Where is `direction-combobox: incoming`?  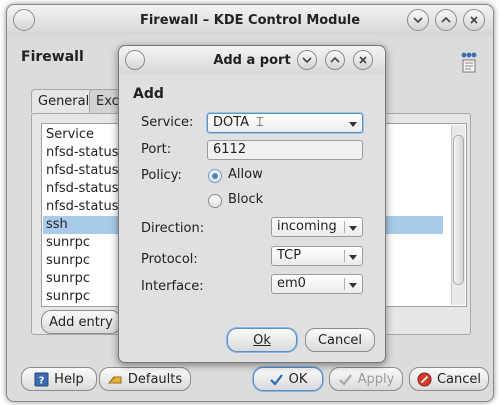 direction-combobox: incoming is located at coordinates (317, 227).